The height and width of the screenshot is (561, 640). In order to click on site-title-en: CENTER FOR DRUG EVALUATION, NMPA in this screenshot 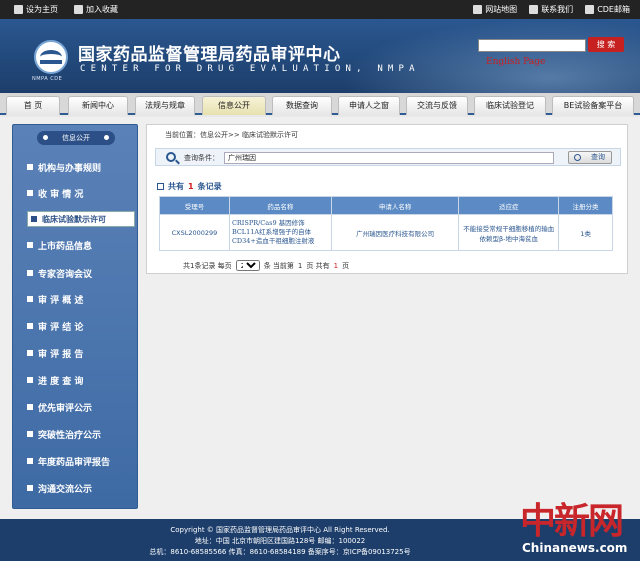, I will do `click(250, 69)`.